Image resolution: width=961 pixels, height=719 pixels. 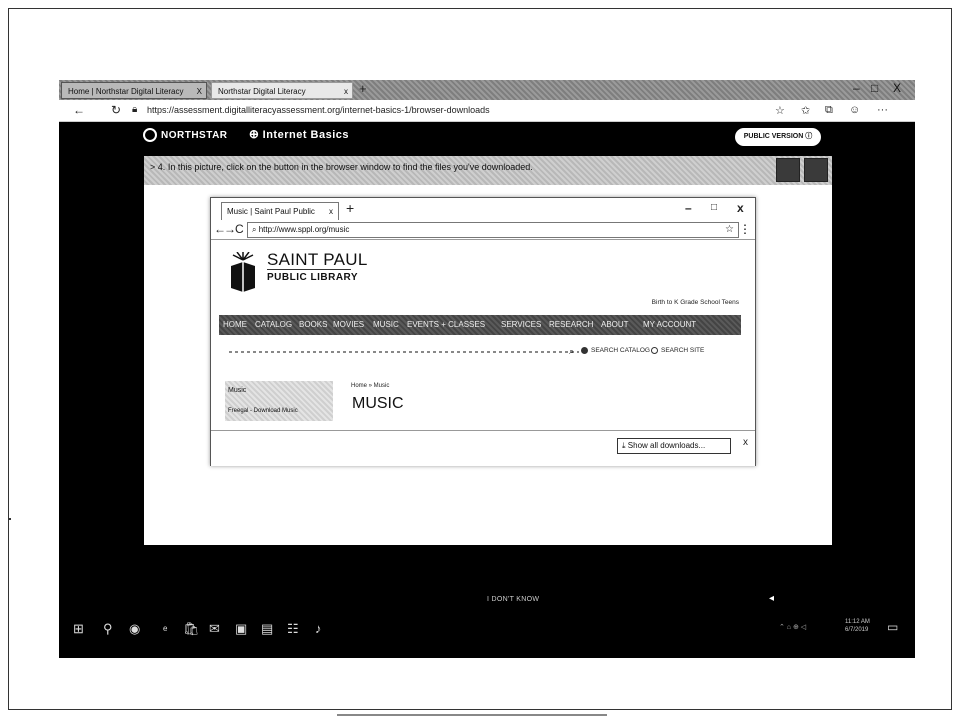 What do you see at coordinates (263, 411) in the screenshot?
I see `sidebar-link-freegal: Freegal - Download Music` at bounding box center [263, 411].